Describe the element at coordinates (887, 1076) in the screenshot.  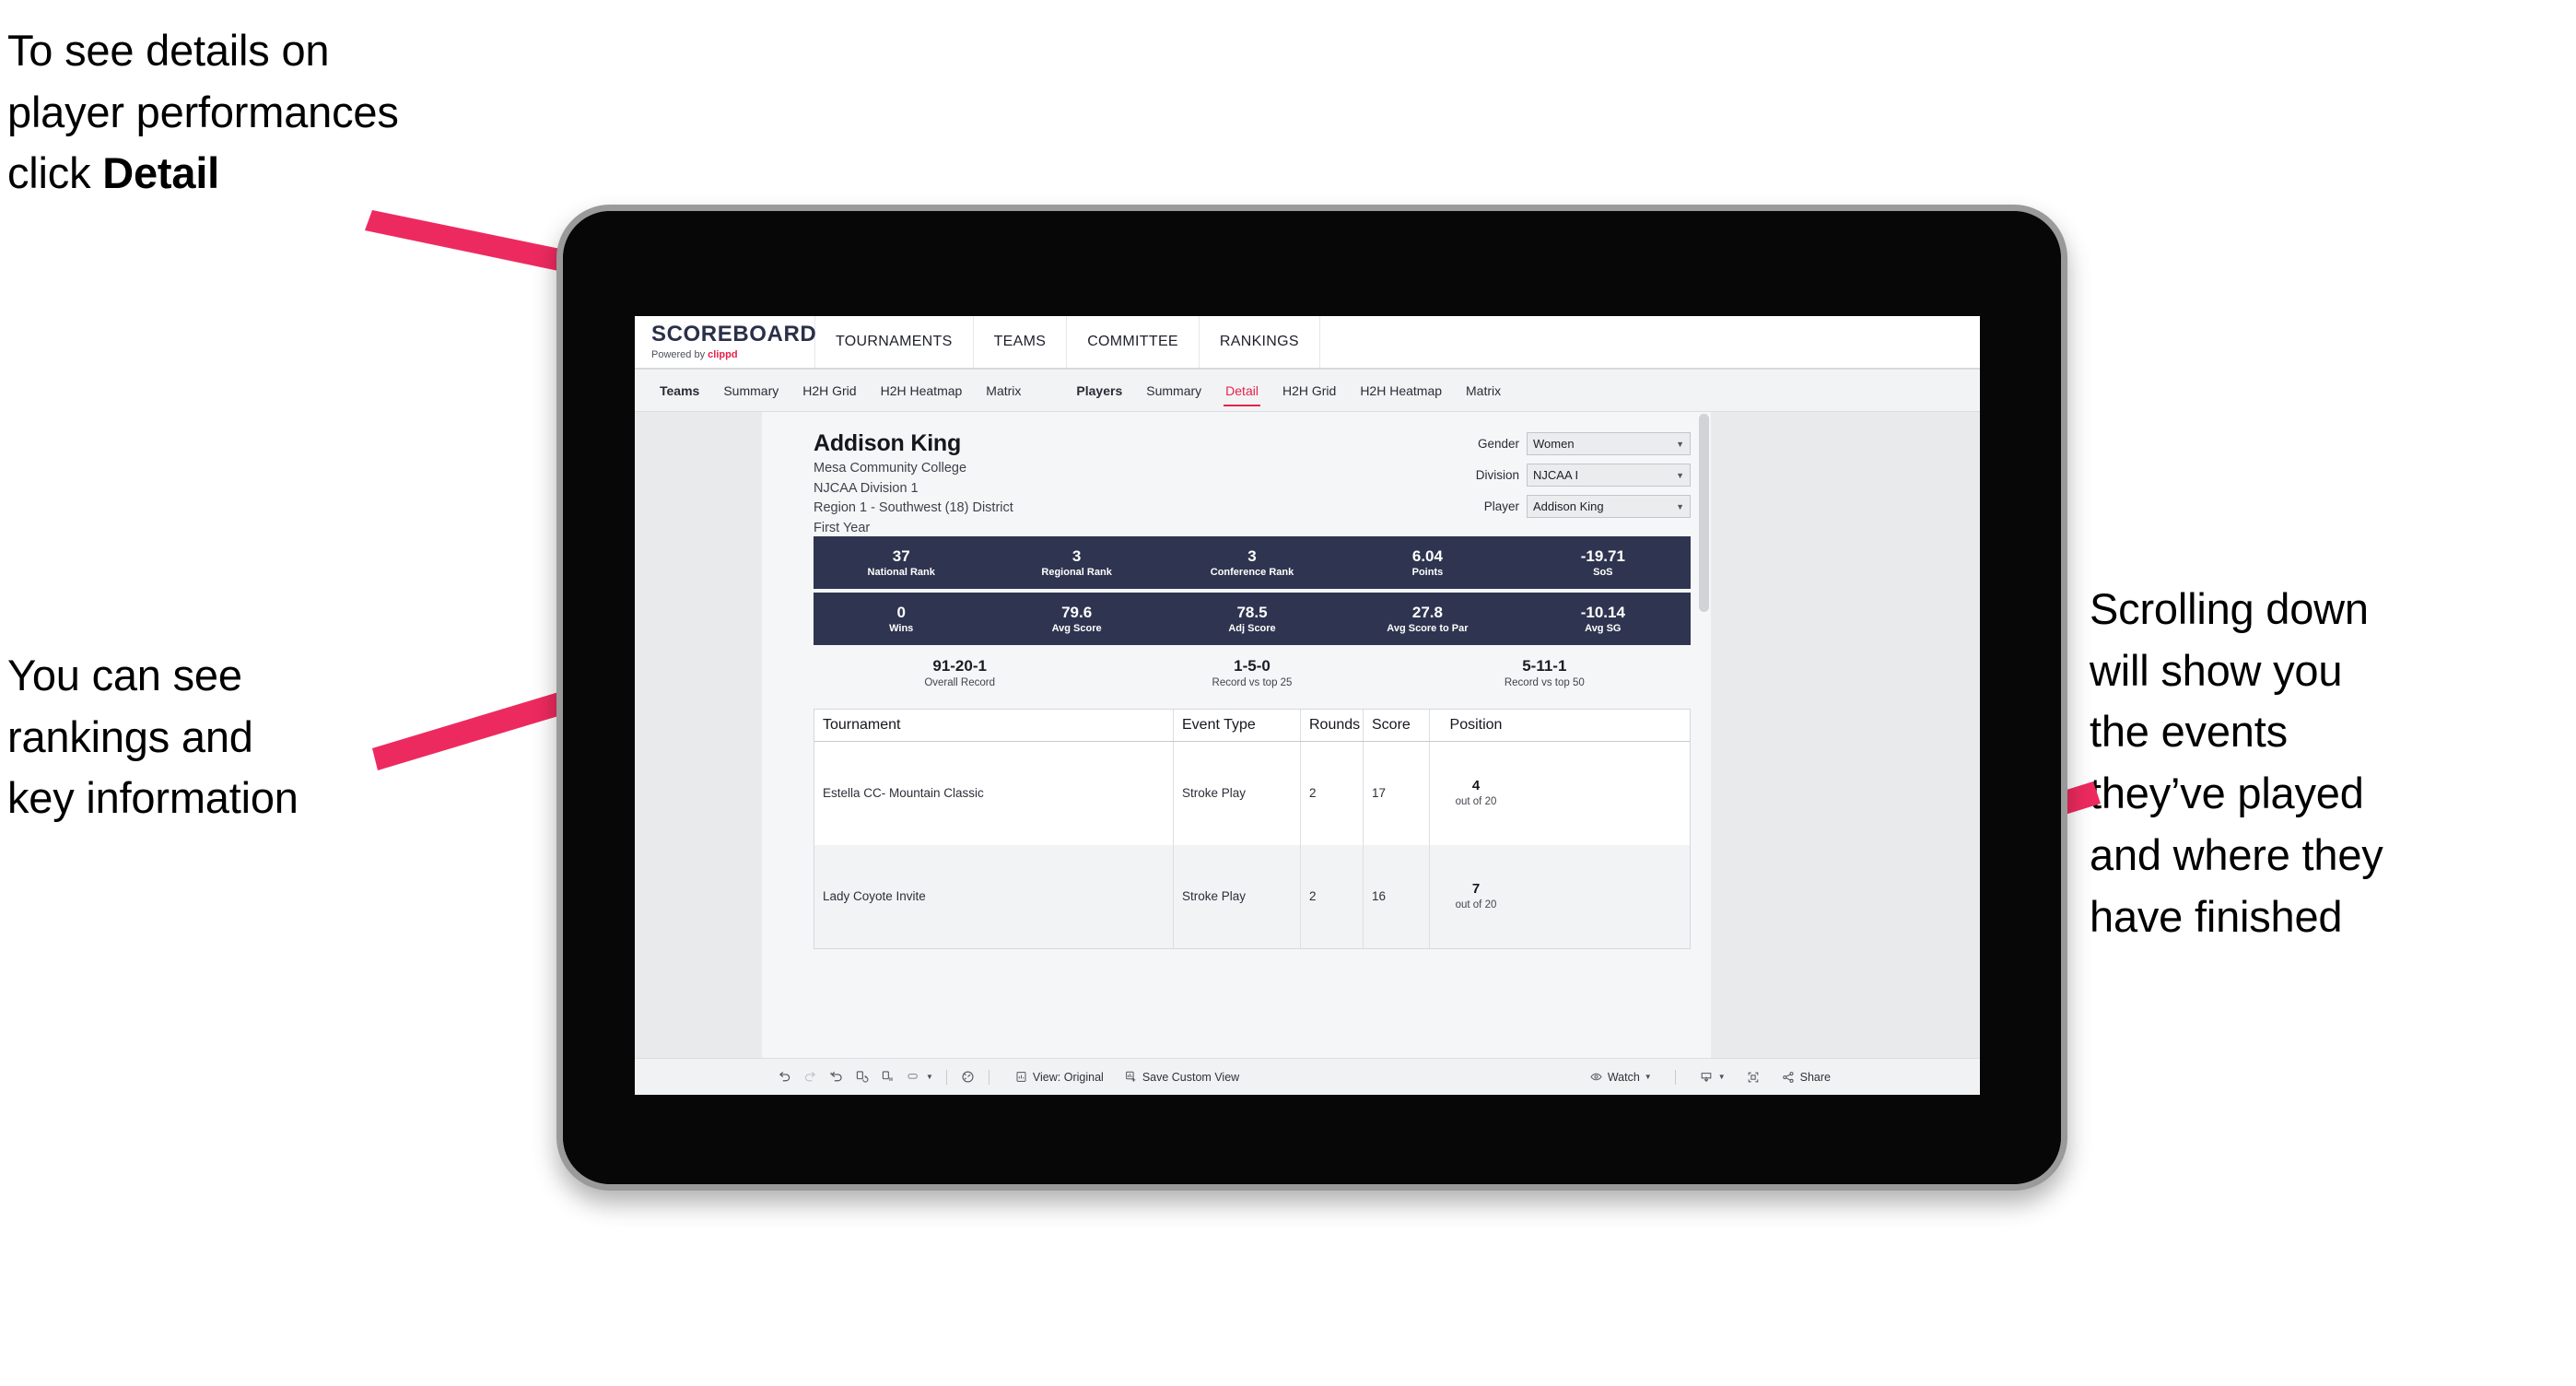
I see `pause-auto-update-icon` at that location.